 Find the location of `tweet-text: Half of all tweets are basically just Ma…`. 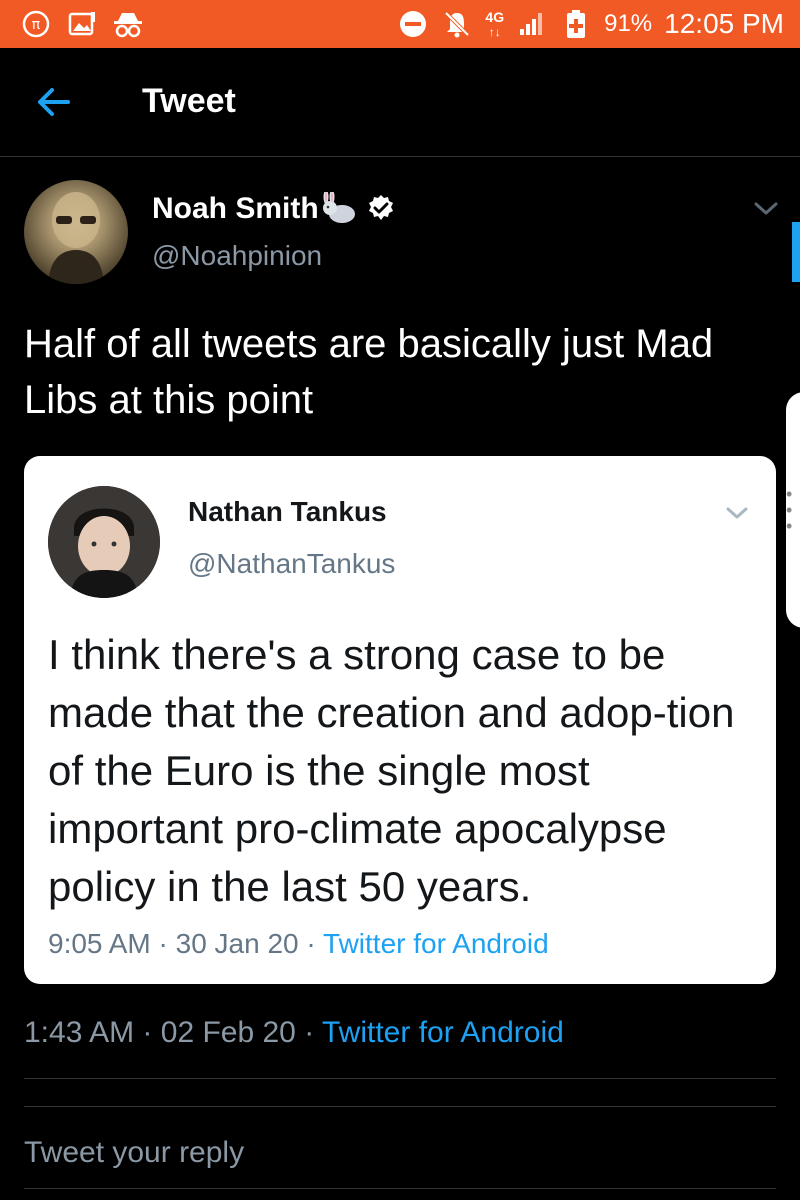

tweet-text: Half of all tweets are basically just Ma… is located at coordinates (369, 372).